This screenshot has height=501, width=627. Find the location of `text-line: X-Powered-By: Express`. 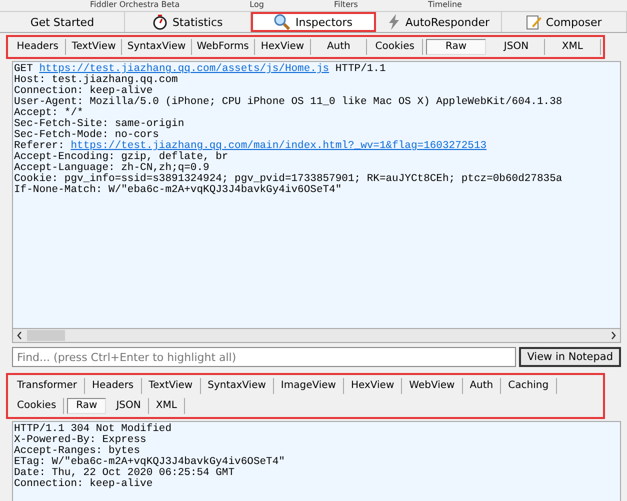

text-line: X-Powered-By: Express is located at coordinates (80, 440).